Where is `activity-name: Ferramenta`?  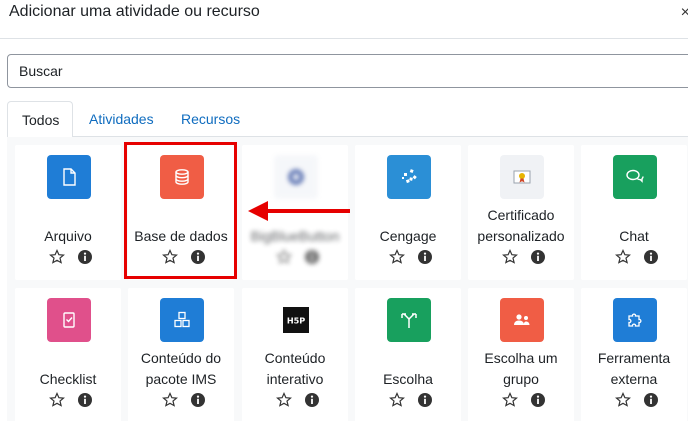
activity-name: Ferramenta is located at coordinates (634, 358).